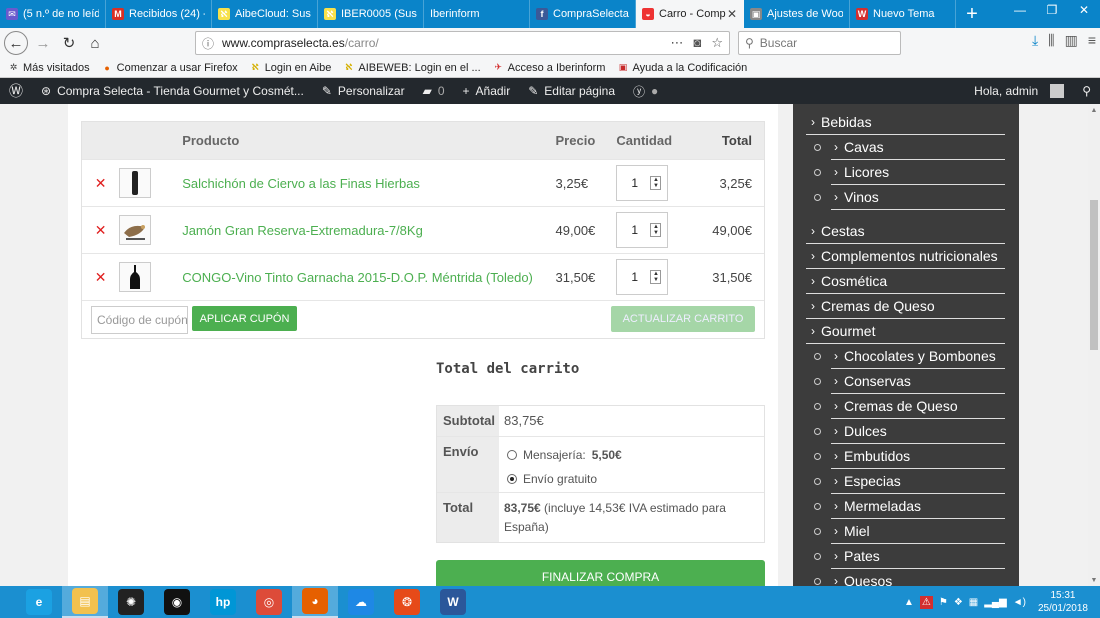 This screenshot has height=618, width=1100. What do you see at coordinates (909, 197) in the screenshot?
I see `subcategory-link: › Vinos` at bounding box center [909, 197].